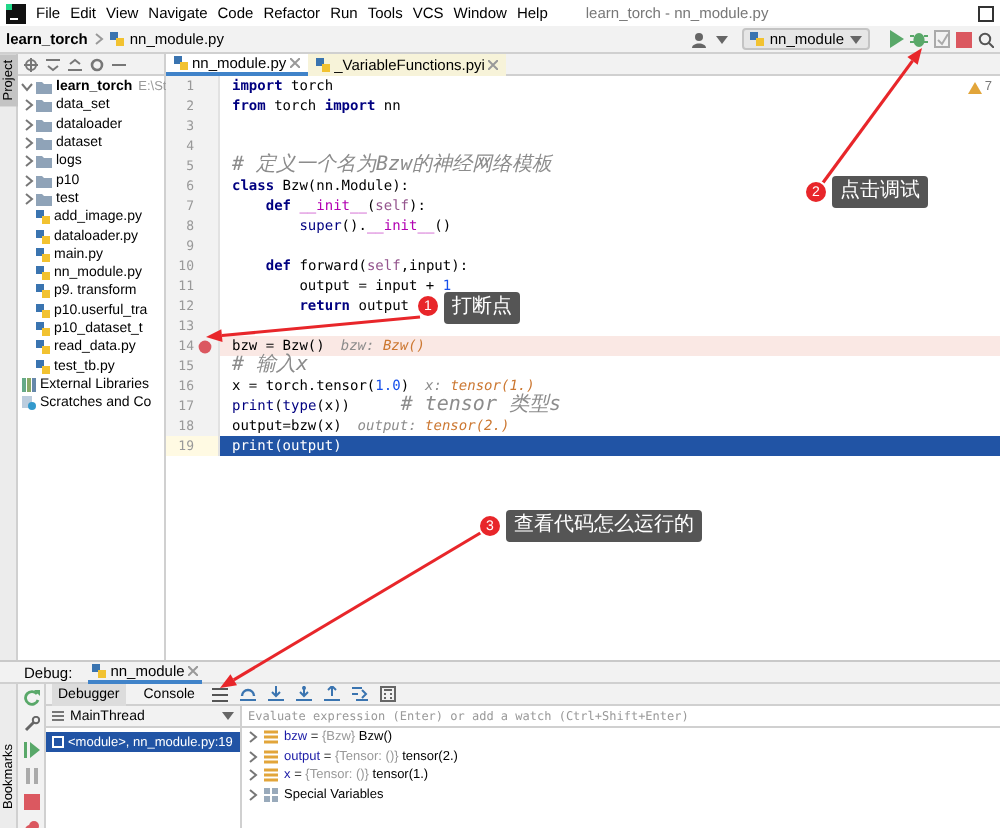 The height and width of the screenshot is (828, 1000). I want to click on maximize-icon, so click(986, 13).